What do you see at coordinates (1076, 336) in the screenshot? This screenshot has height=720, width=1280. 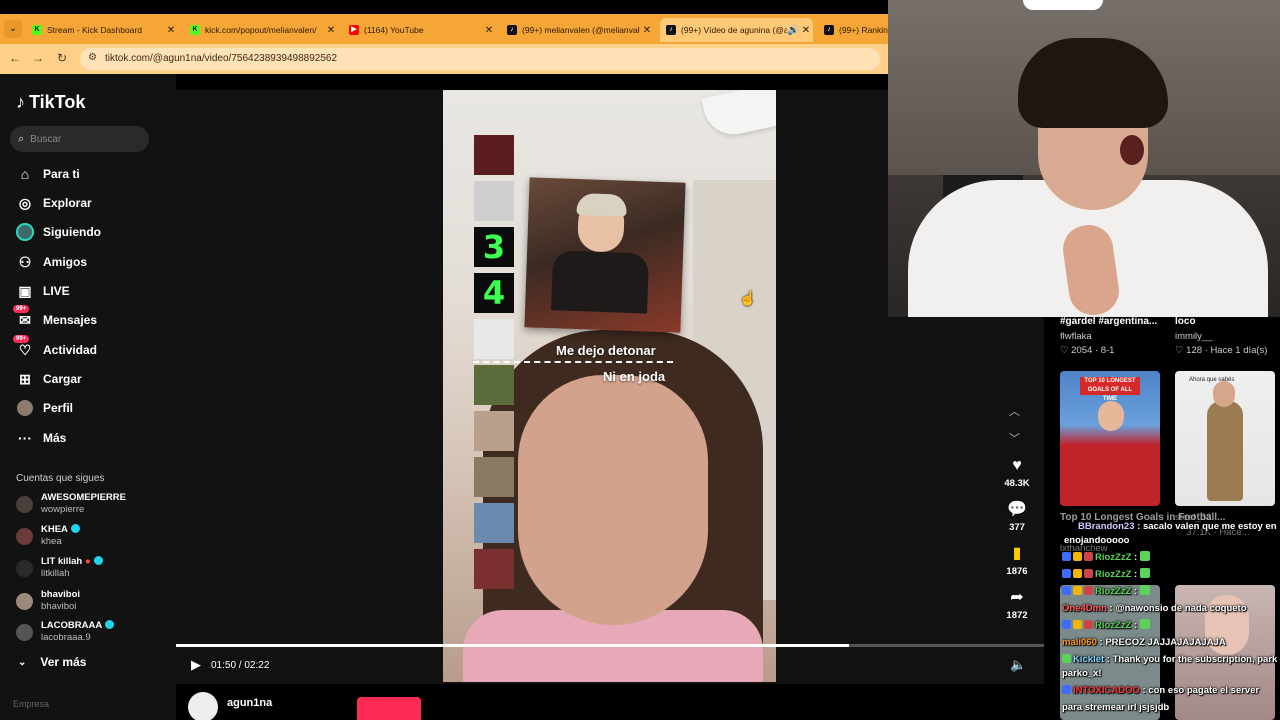 I see `rec-author: flwflaka` at bounding box center [1076, 336].